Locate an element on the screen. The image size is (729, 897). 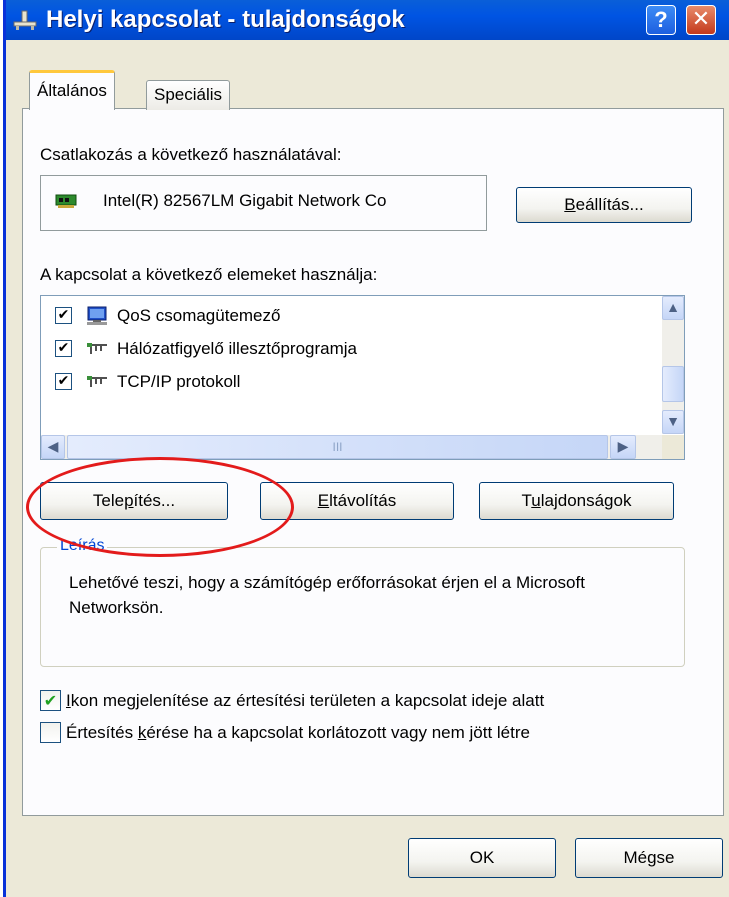
title-bar: Helyi kapcsolat - tulajdonságok ? ✕ is located at coordinates (367, 20).